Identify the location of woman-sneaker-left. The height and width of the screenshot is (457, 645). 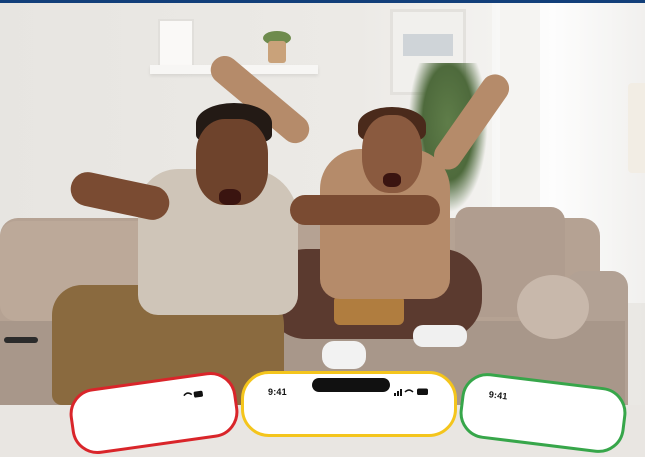
(344, 355).